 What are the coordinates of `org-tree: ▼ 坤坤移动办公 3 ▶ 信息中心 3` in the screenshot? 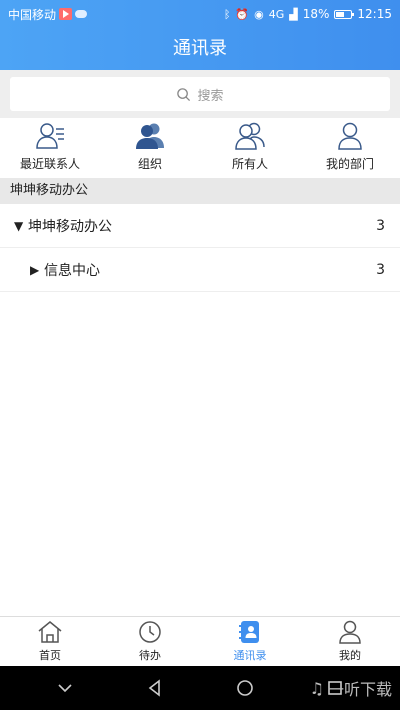 It's located at (200, 248).